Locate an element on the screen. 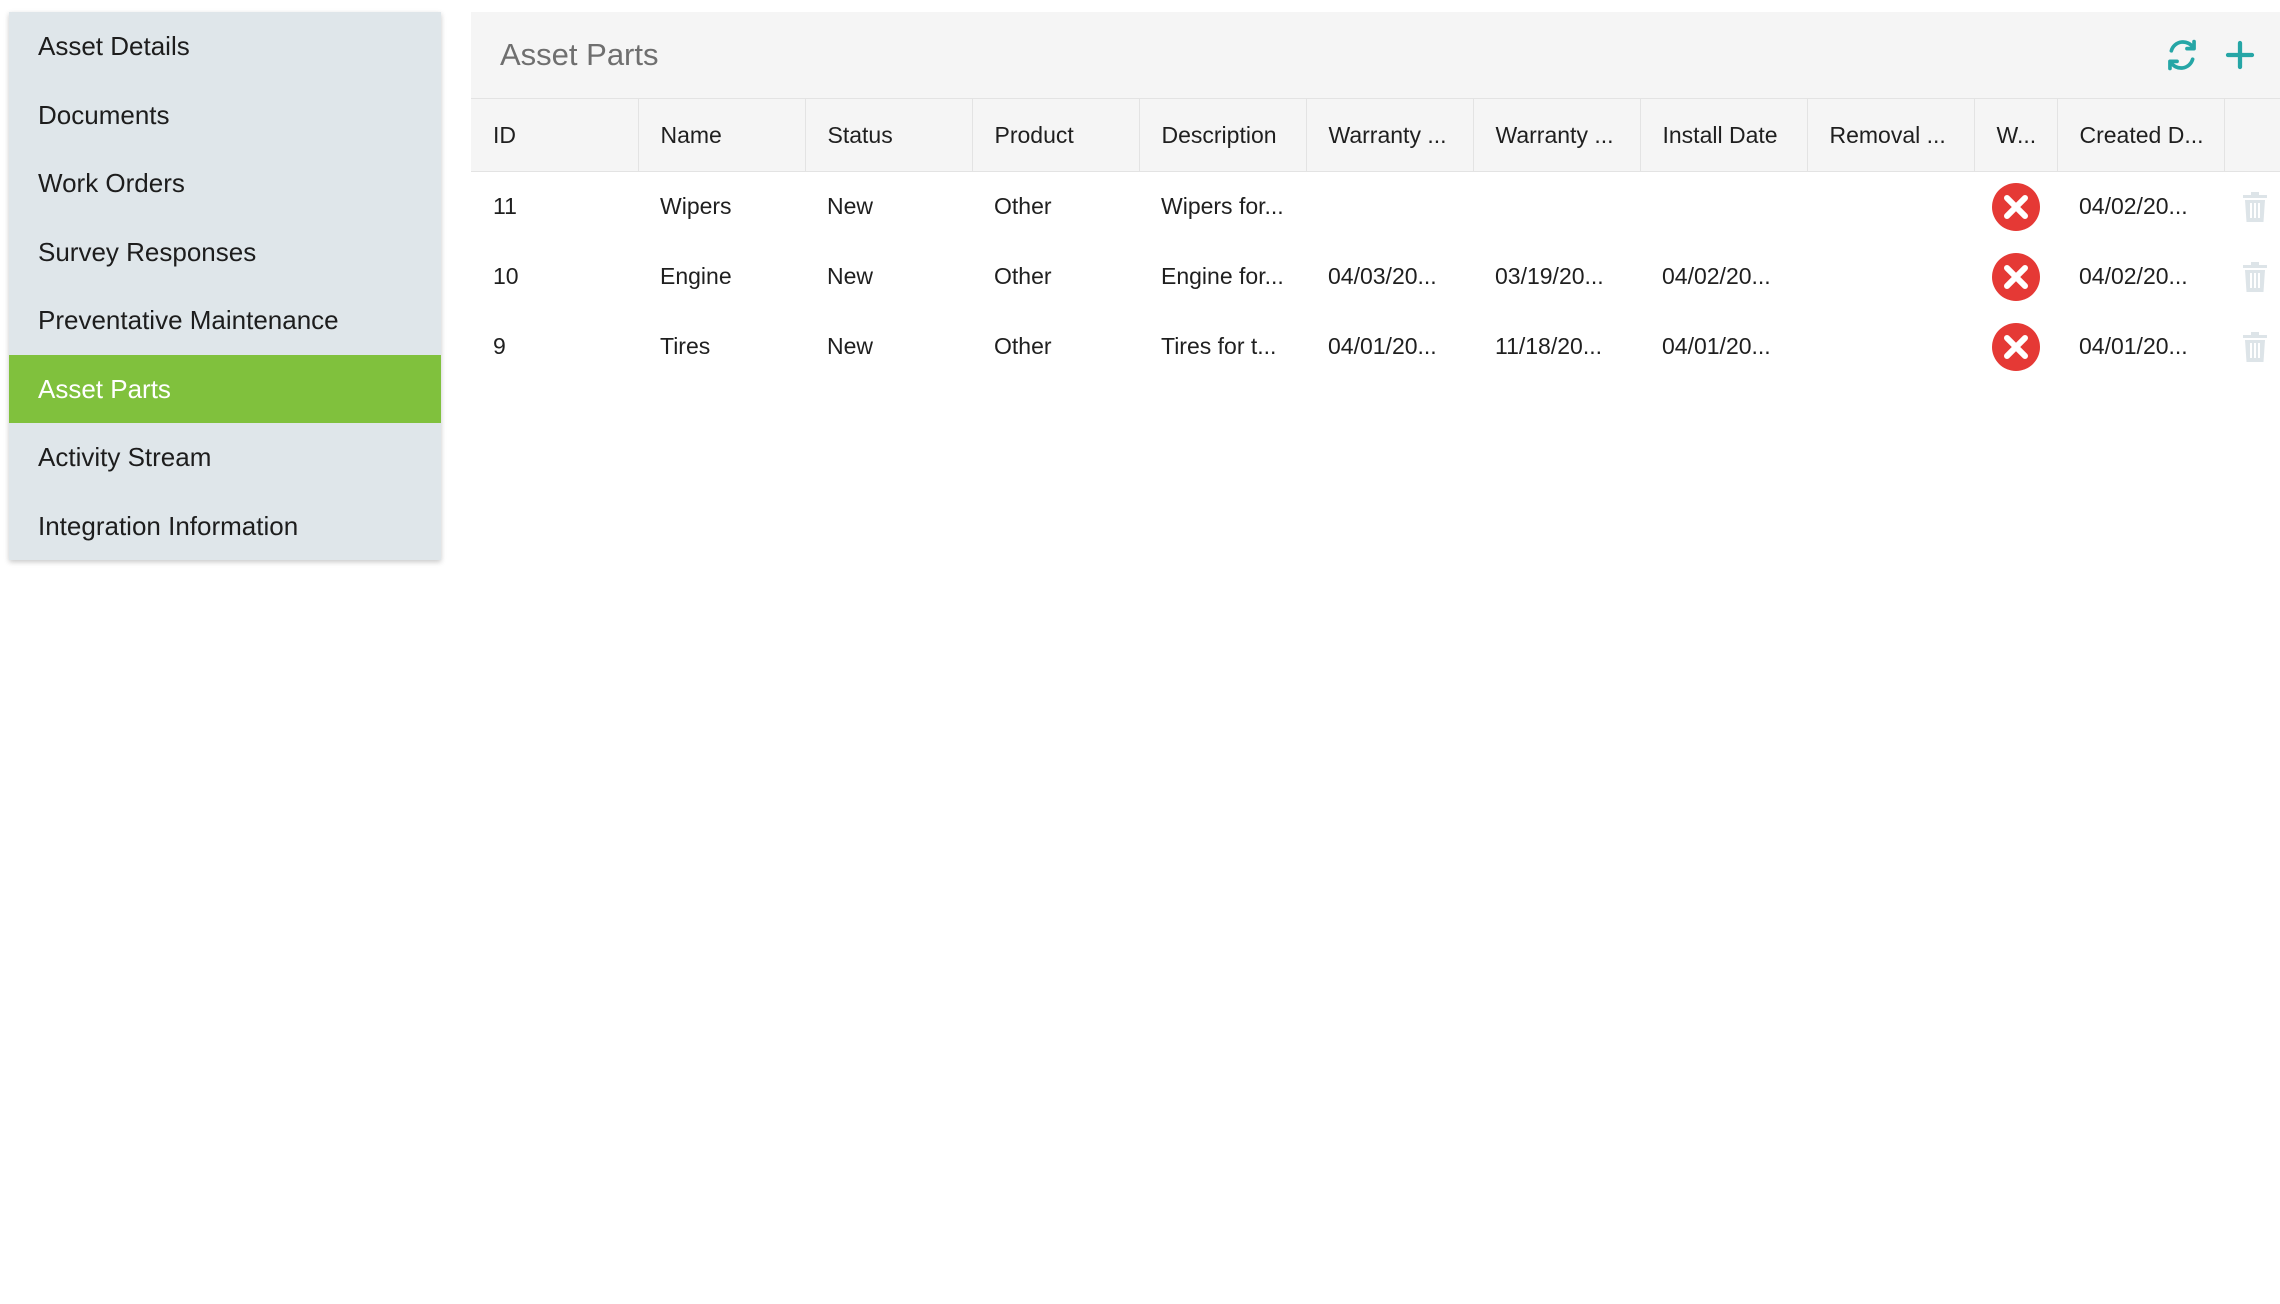  sidebar-item-work-orders: Work Orders is located at coordinates (225, 183).